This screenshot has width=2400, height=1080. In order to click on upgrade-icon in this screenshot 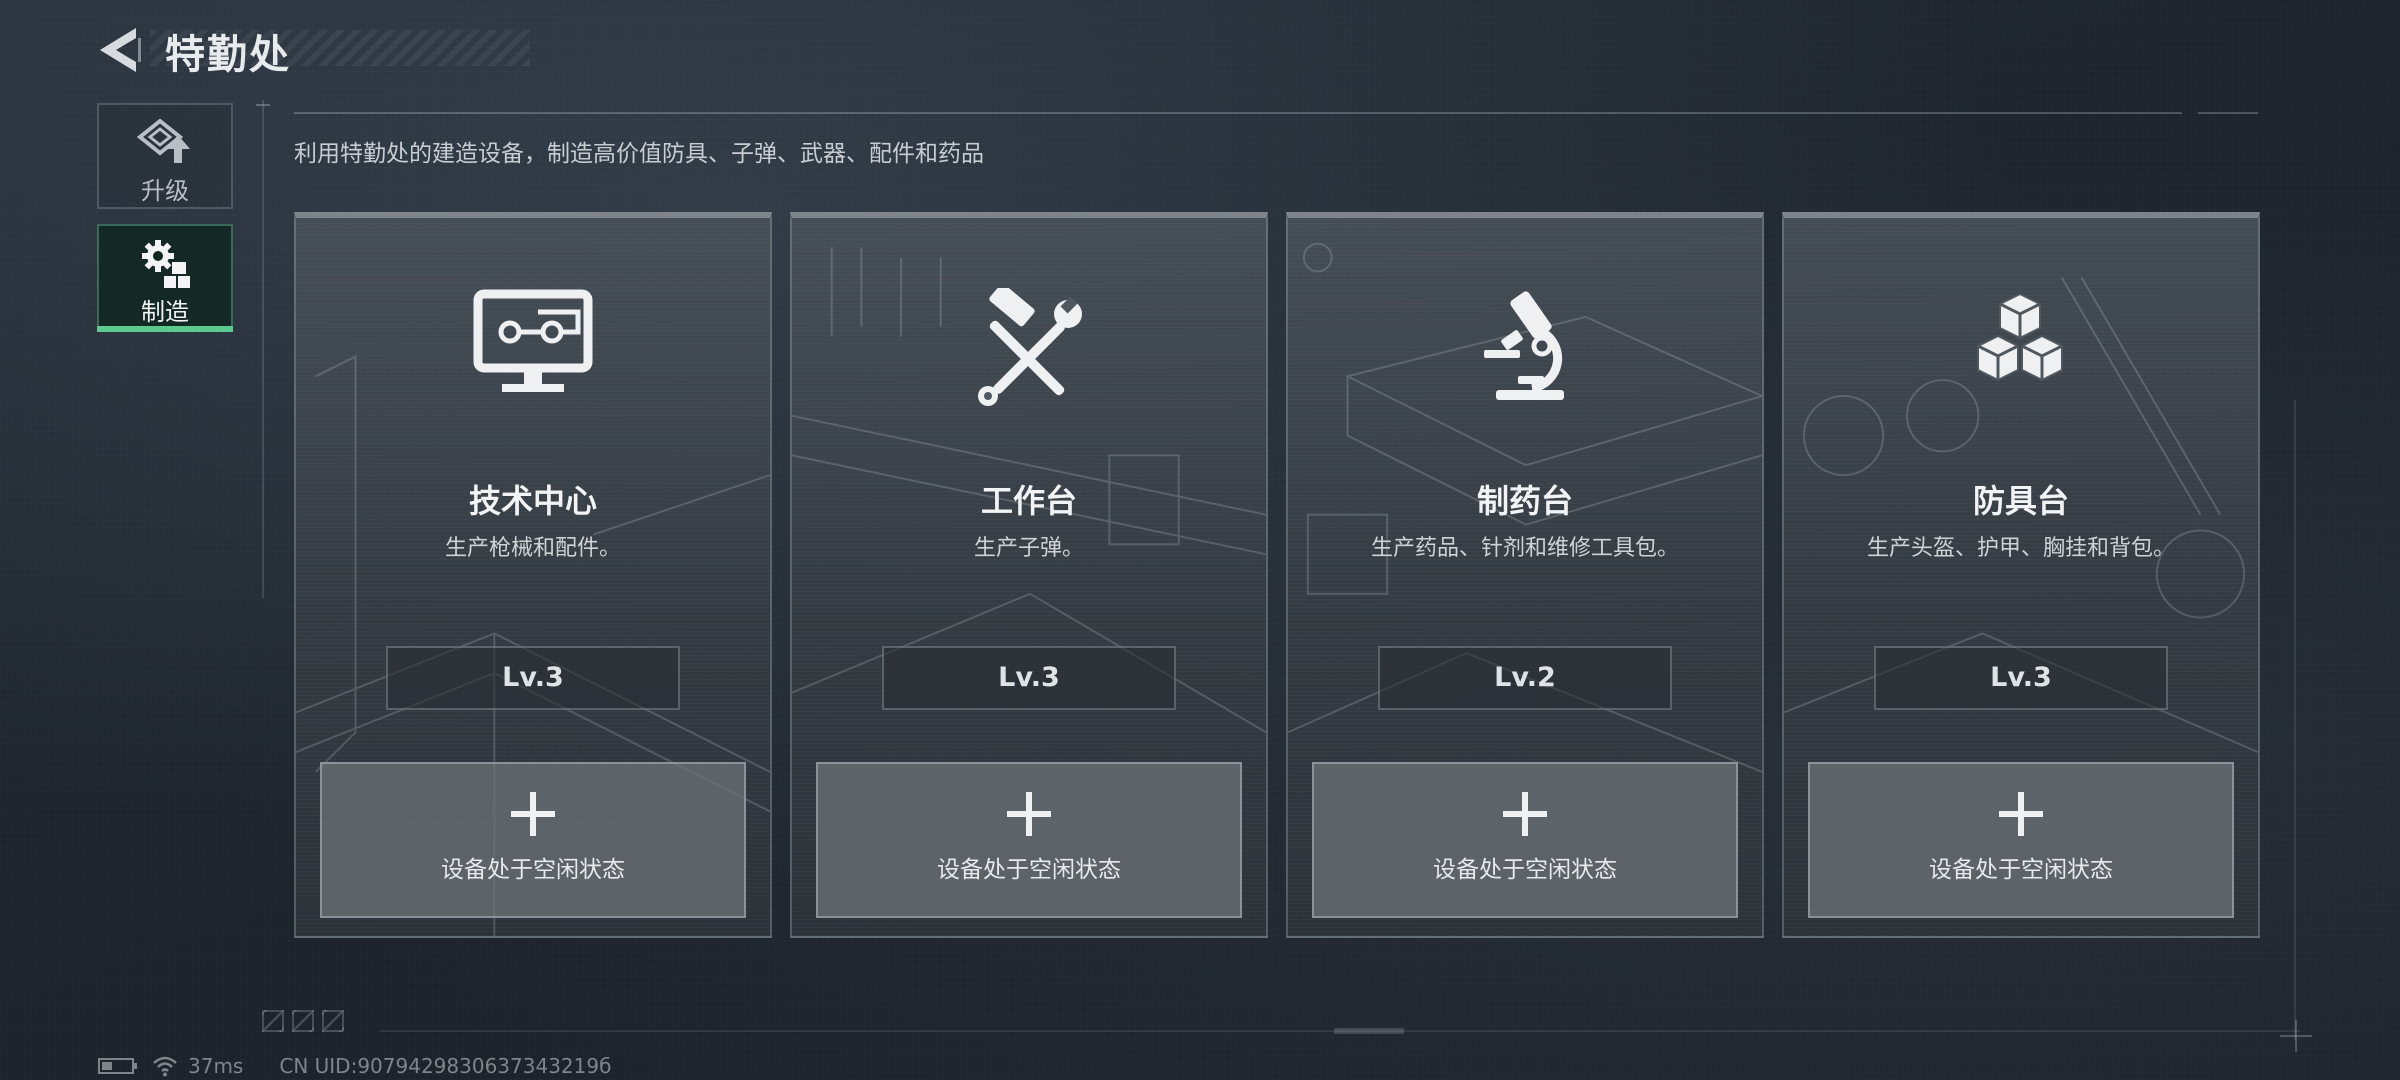, I will do `click(163, 140)`.